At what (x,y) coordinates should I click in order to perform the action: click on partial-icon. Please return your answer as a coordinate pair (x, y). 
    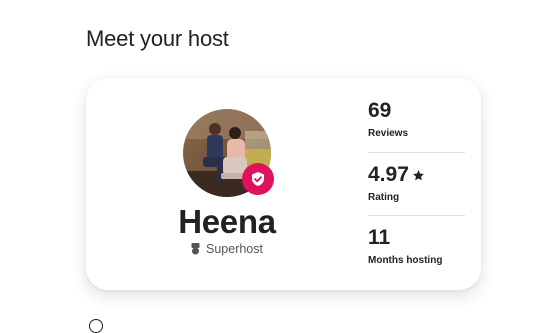
    Looking at the image, I should click on (96, 326).